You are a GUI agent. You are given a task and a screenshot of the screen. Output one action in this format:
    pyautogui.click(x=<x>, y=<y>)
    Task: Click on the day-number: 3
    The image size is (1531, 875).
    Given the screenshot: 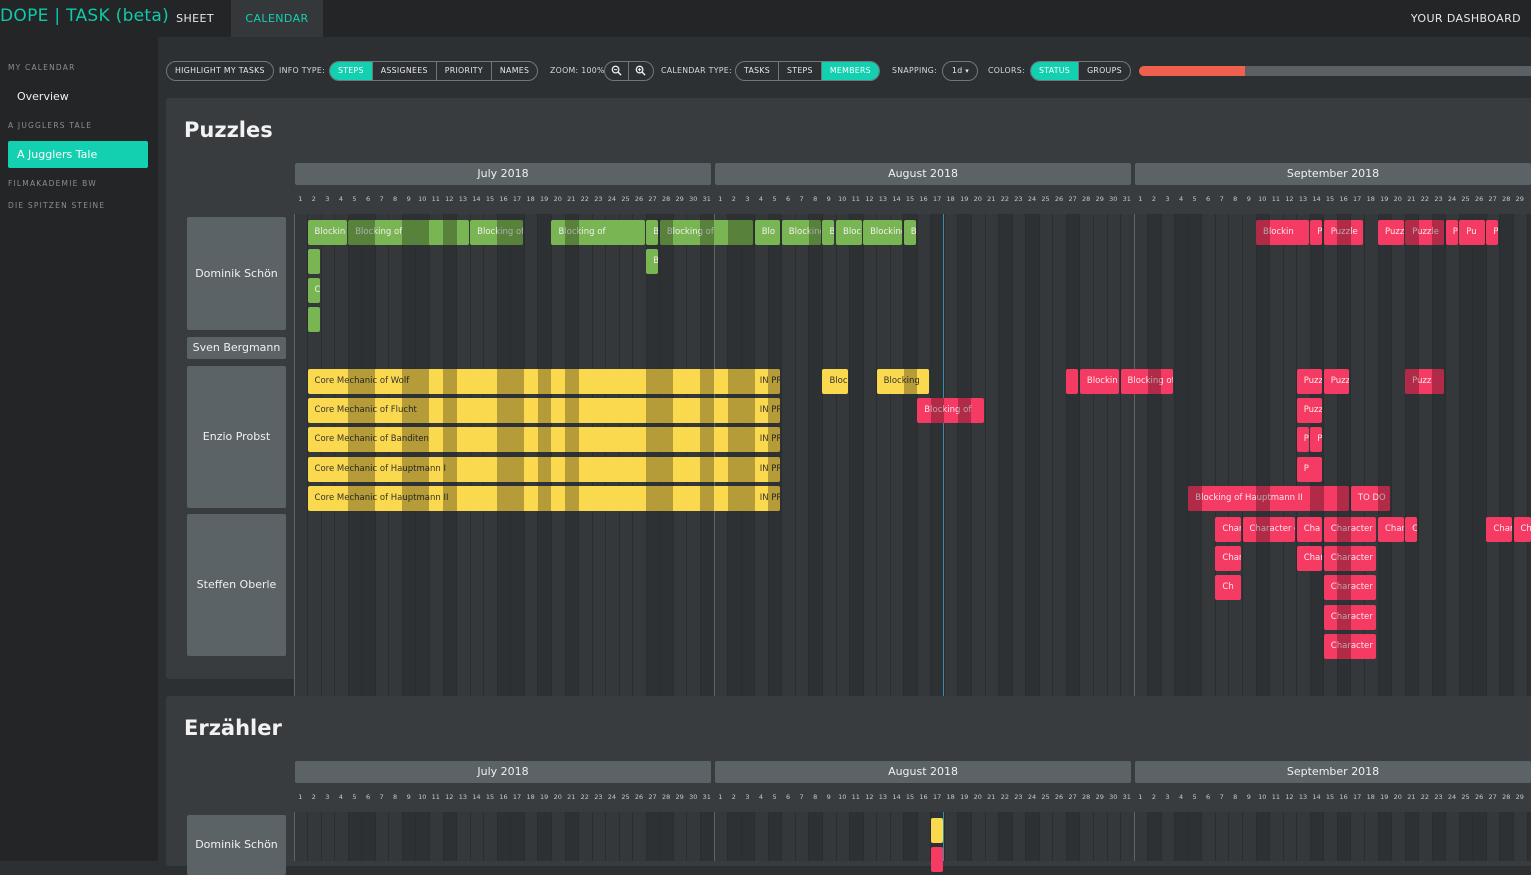 What is the action you would take?
    pyautogui.click(x=747, y=199)
    